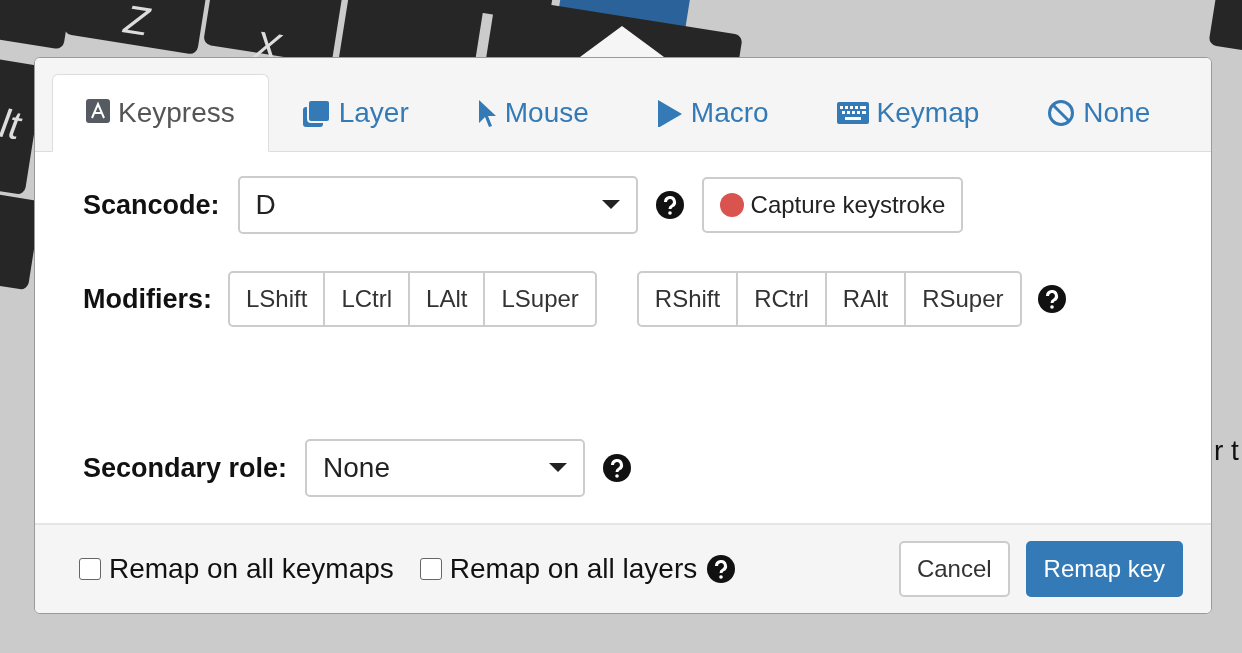 Image resolution: width=1242 pixels, height=653 pixels. Describe the element at coordinates (540, 299) in the screenshot. I see `modifier-button: LSuper` at that location.